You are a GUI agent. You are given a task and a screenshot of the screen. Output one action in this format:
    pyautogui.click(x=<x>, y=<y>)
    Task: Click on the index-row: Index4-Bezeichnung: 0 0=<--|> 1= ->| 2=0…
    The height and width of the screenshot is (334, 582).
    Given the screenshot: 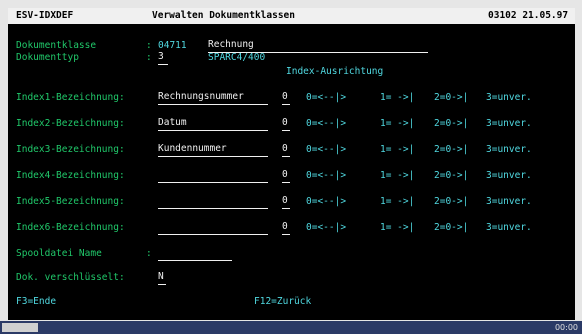 What is the action you would take?
    pyautogui.click(x=291, y=176)
    